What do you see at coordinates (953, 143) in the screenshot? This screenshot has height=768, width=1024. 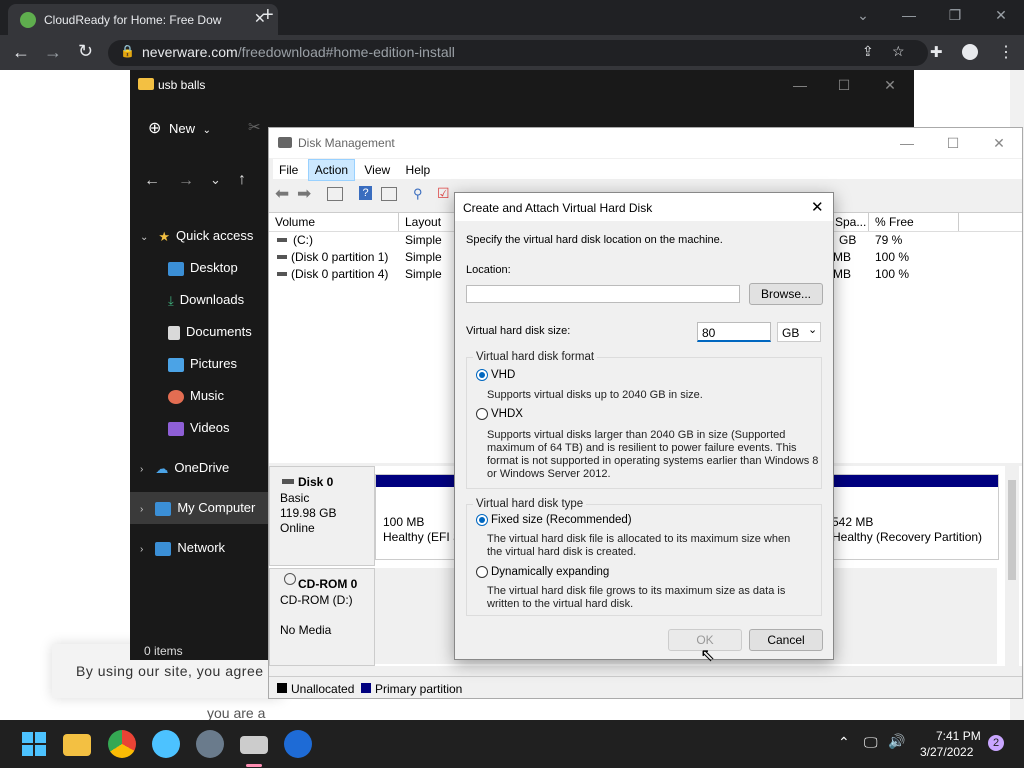 I see `dm-maximize-icon: ☐` at bounding box center [953, 143].